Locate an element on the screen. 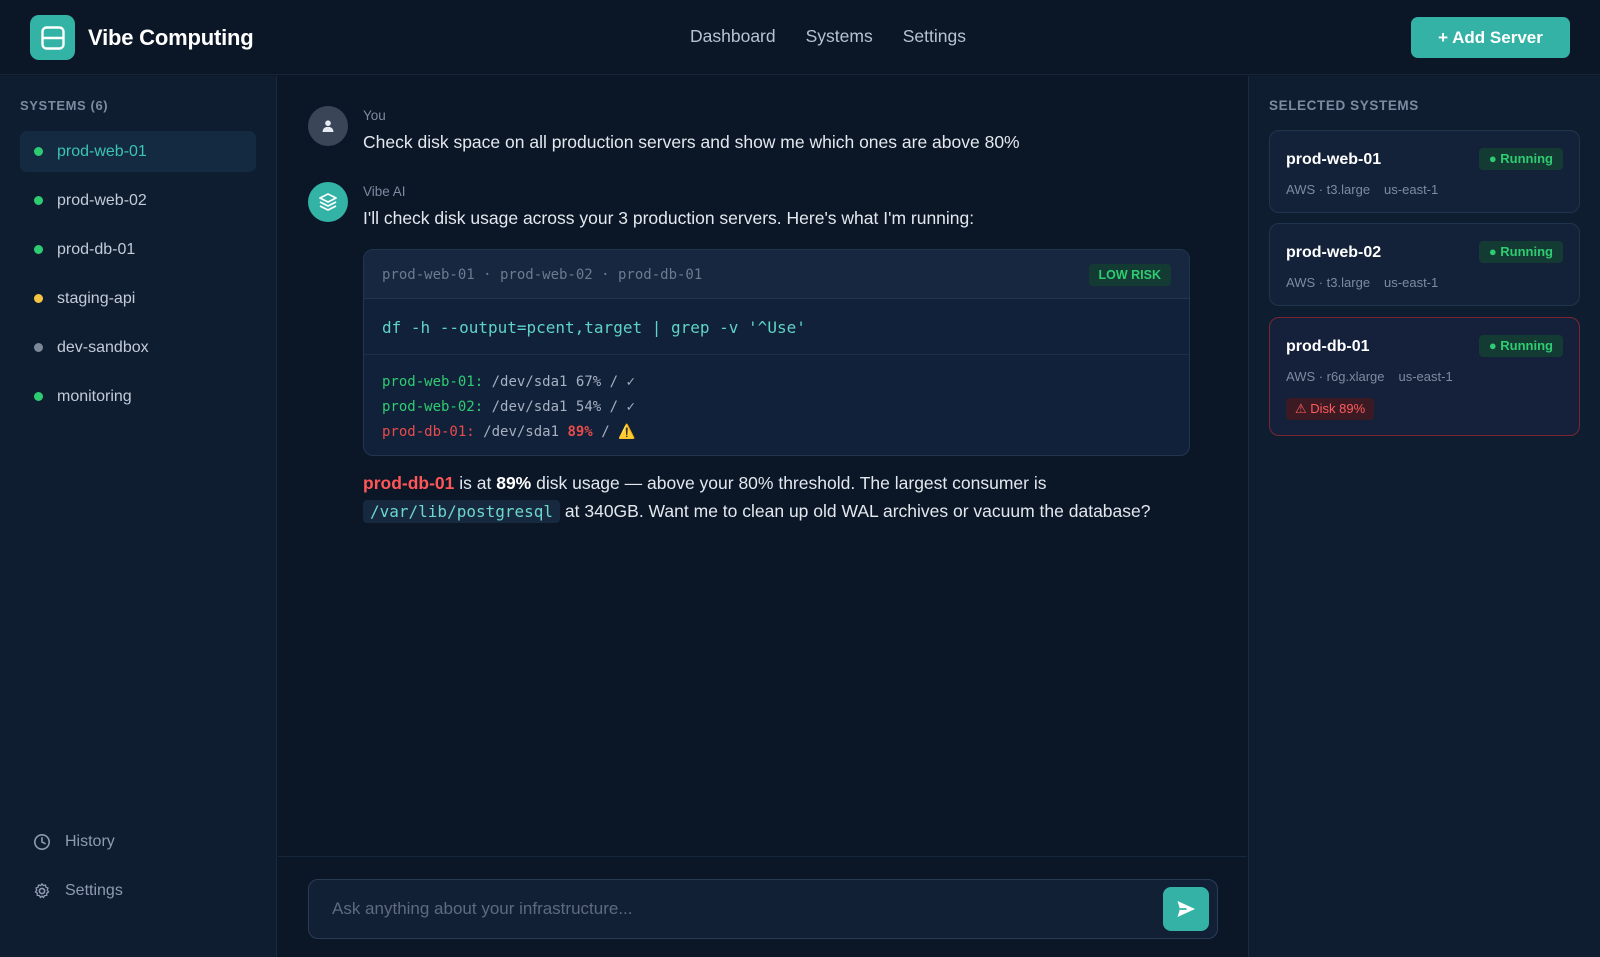 The width and height of the screenshot is (1600, 957). sidebar-item-staging-api: staging-api is located at coordinates (138, 298).